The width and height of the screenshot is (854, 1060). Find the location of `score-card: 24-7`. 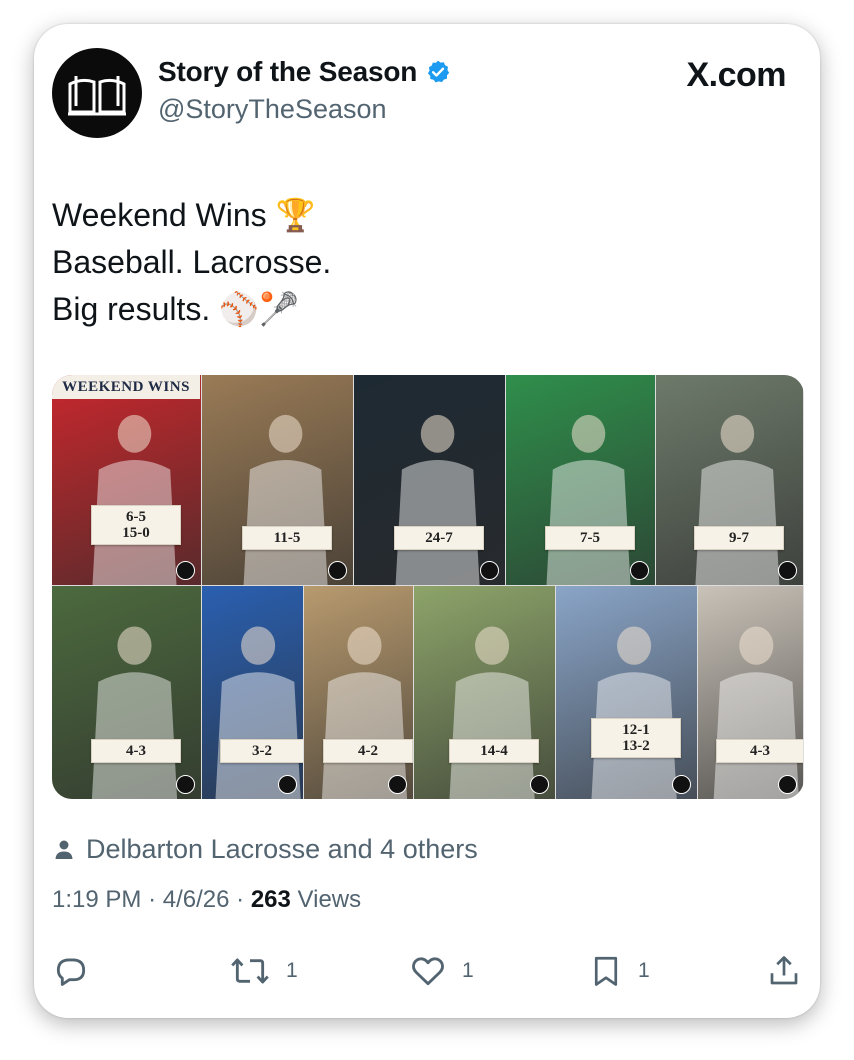

score-card: 24-7 is located at coordinates (439, 538).